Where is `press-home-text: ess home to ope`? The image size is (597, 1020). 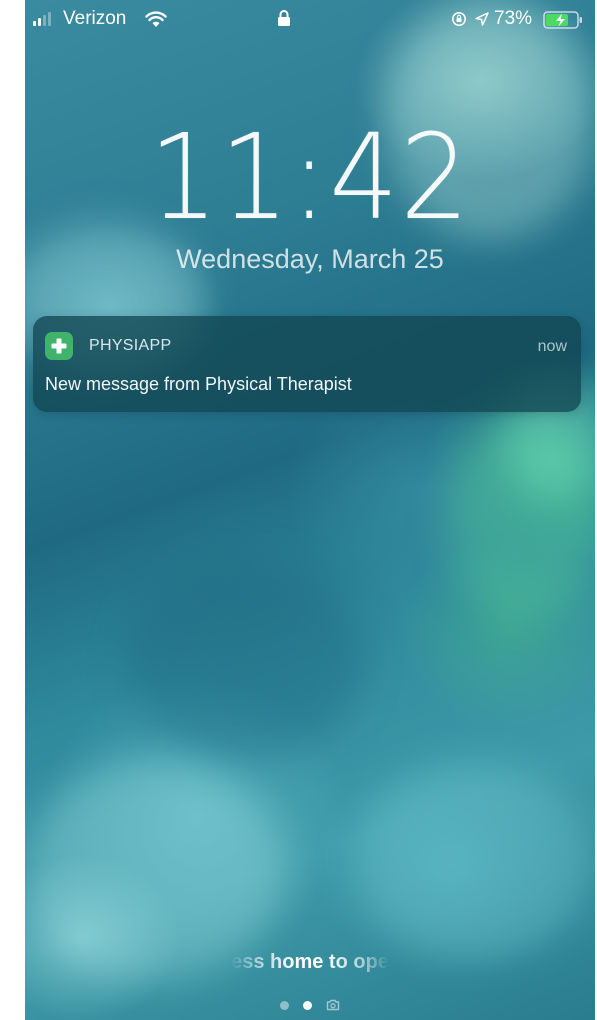 press-home-text: ess home to ope is located at coordinates (310, 962).